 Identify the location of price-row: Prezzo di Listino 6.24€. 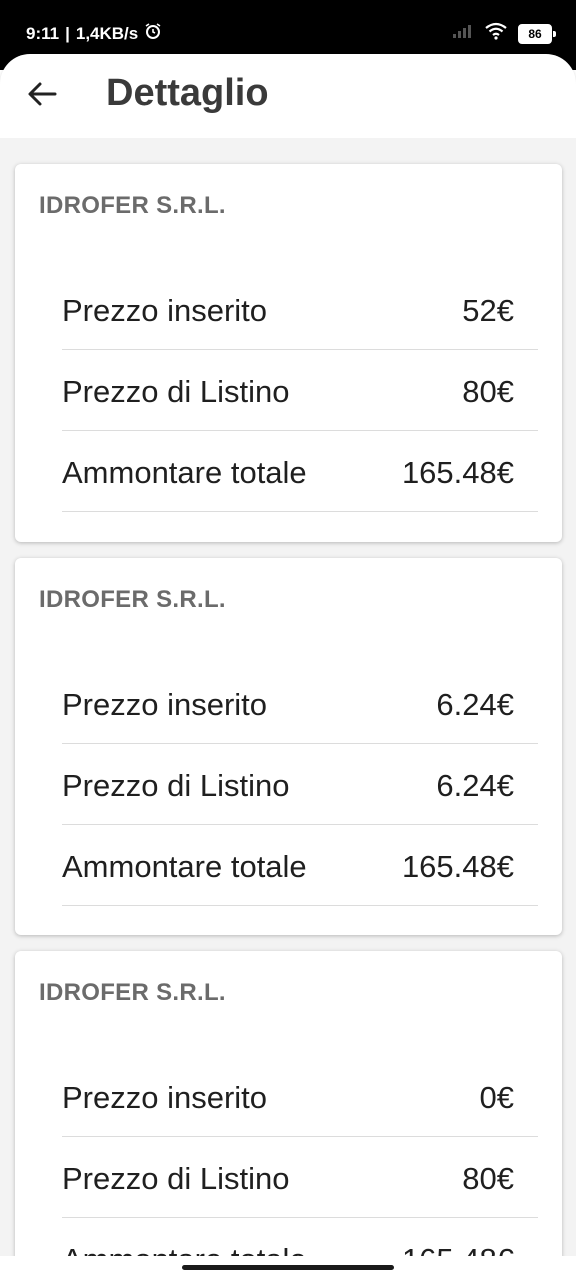
(300, 784).